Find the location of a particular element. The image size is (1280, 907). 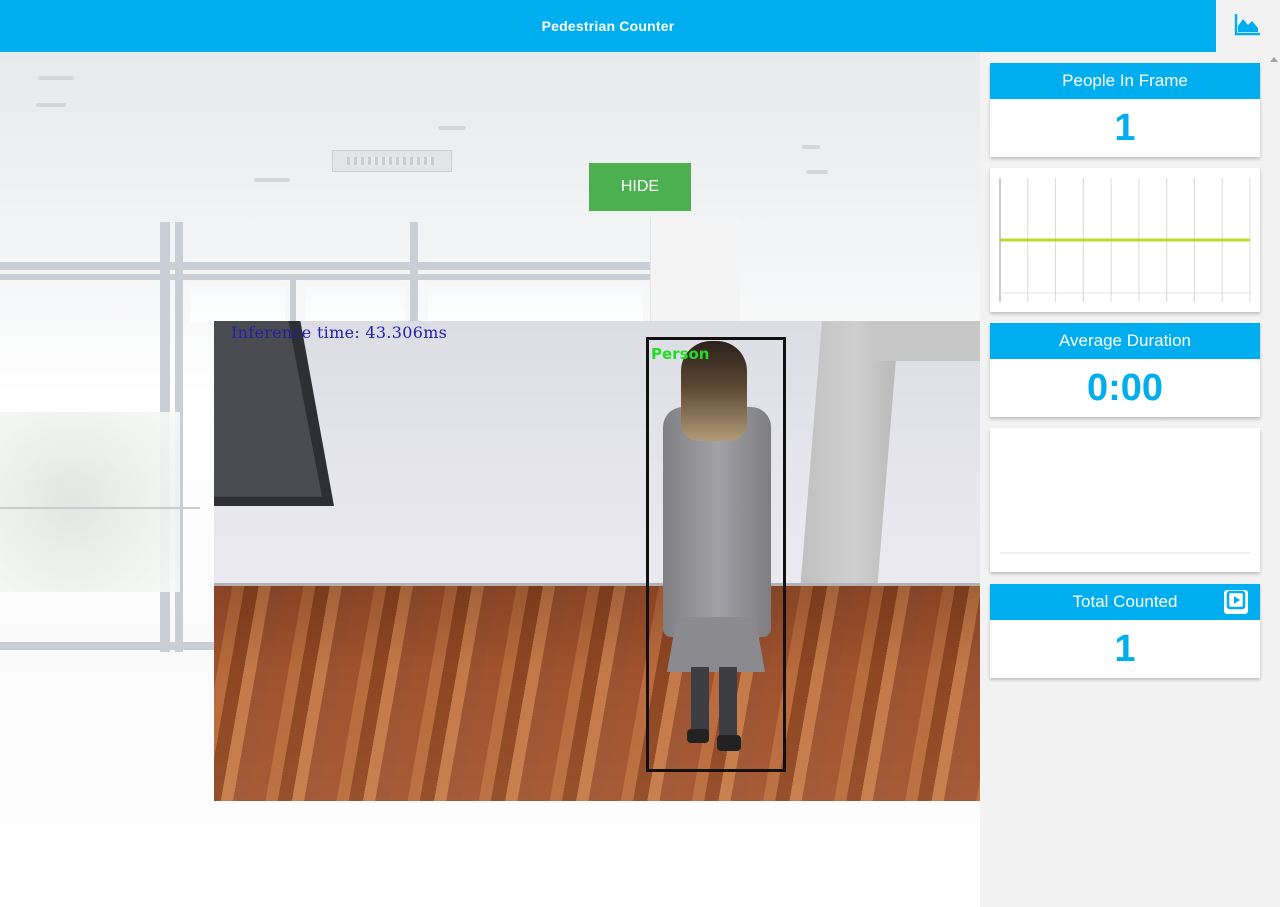

total-counted-header: Total Counted is located at coordinates (1125, 602).